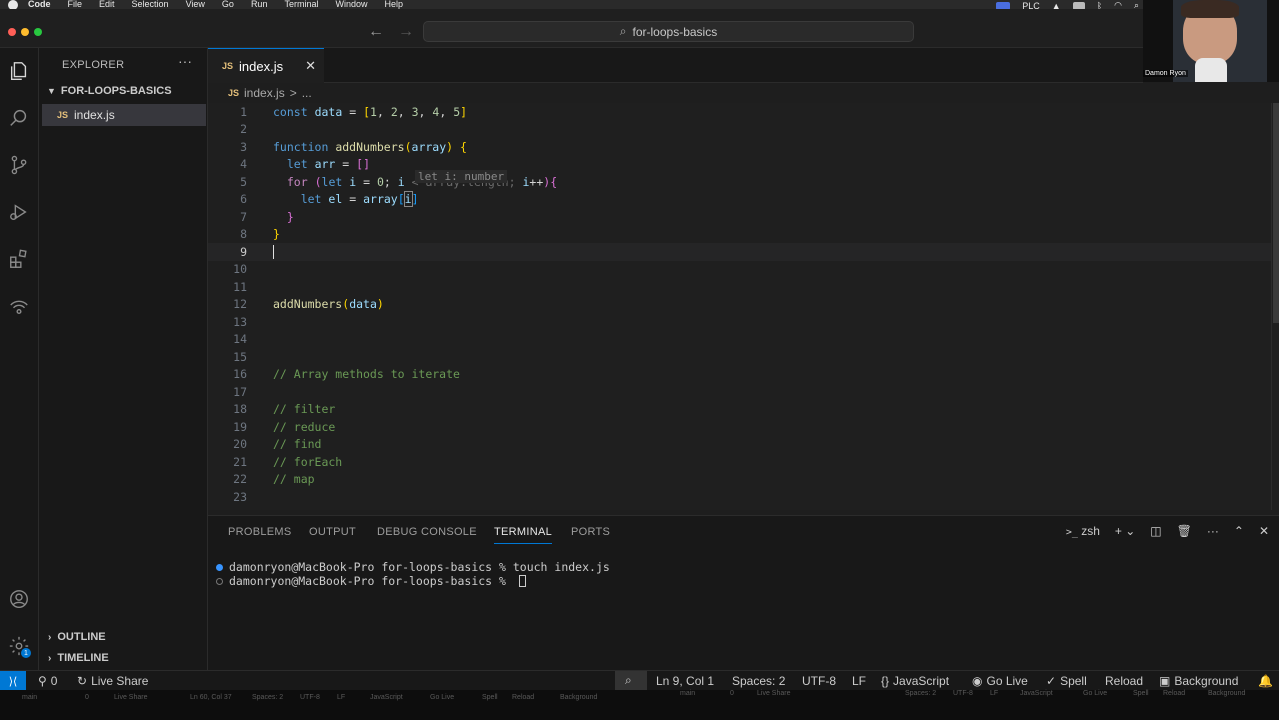 The width and height of the screenshot is (1279, 720). What do you see at coordinates (240, 426) in the screenshot?
I see `line-number: 19` at bounding box center [240, 426].